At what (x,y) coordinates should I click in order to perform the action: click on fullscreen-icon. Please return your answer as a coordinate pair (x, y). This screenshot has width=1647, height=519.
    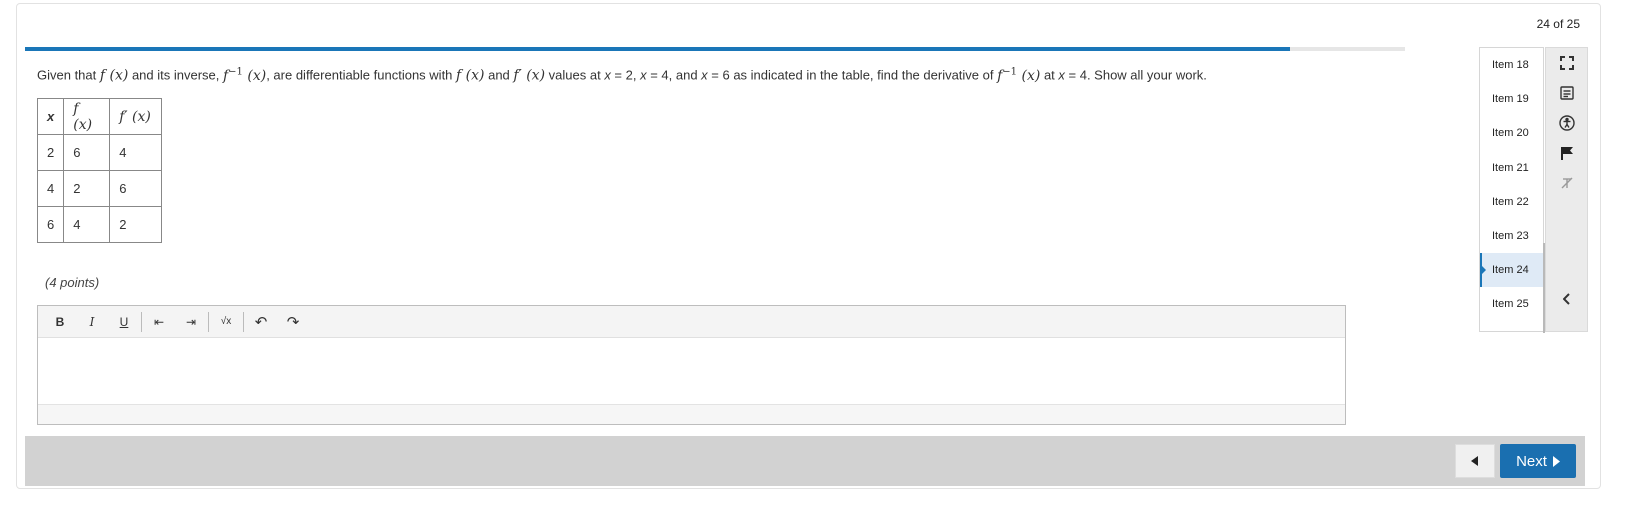
    Looking at the image, I should click on (1566, 63).